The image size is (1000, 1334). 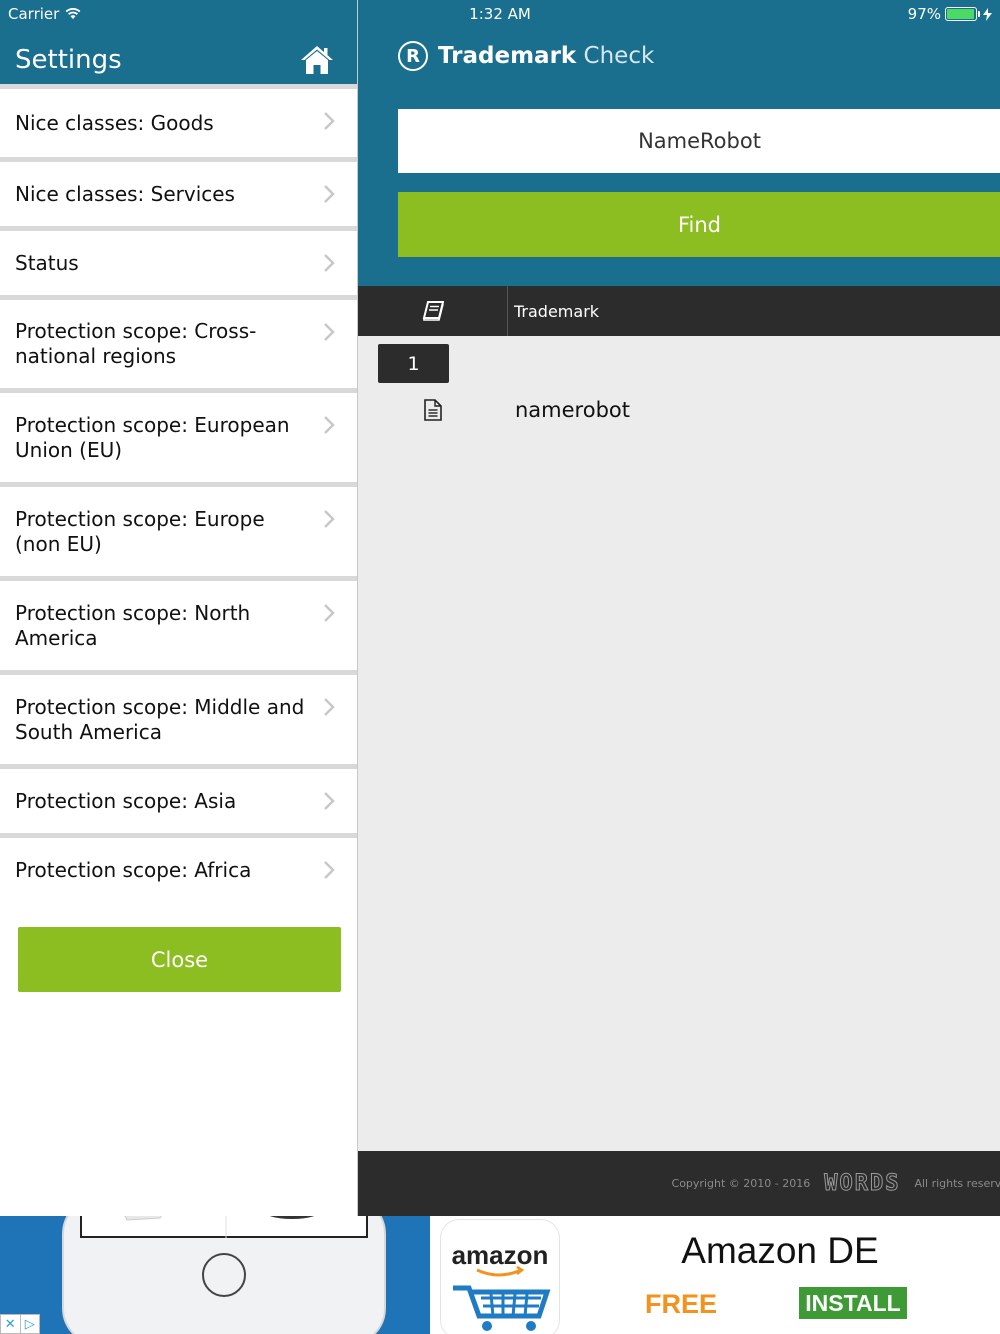 I want to click on phone-screen, so click(x=224, y=1227).